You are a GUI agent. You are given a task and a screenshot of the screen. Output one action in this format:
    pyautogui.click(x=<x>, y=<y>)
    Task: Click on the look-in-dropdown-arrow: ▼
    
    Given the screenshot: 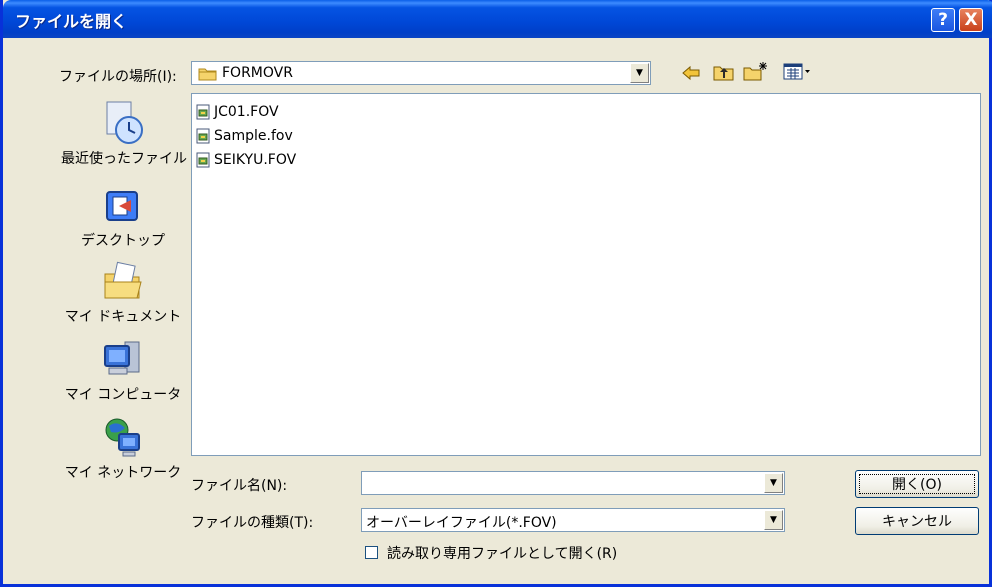 What is the action you would take?
    pyautogui.click(x=639, y=73)
    